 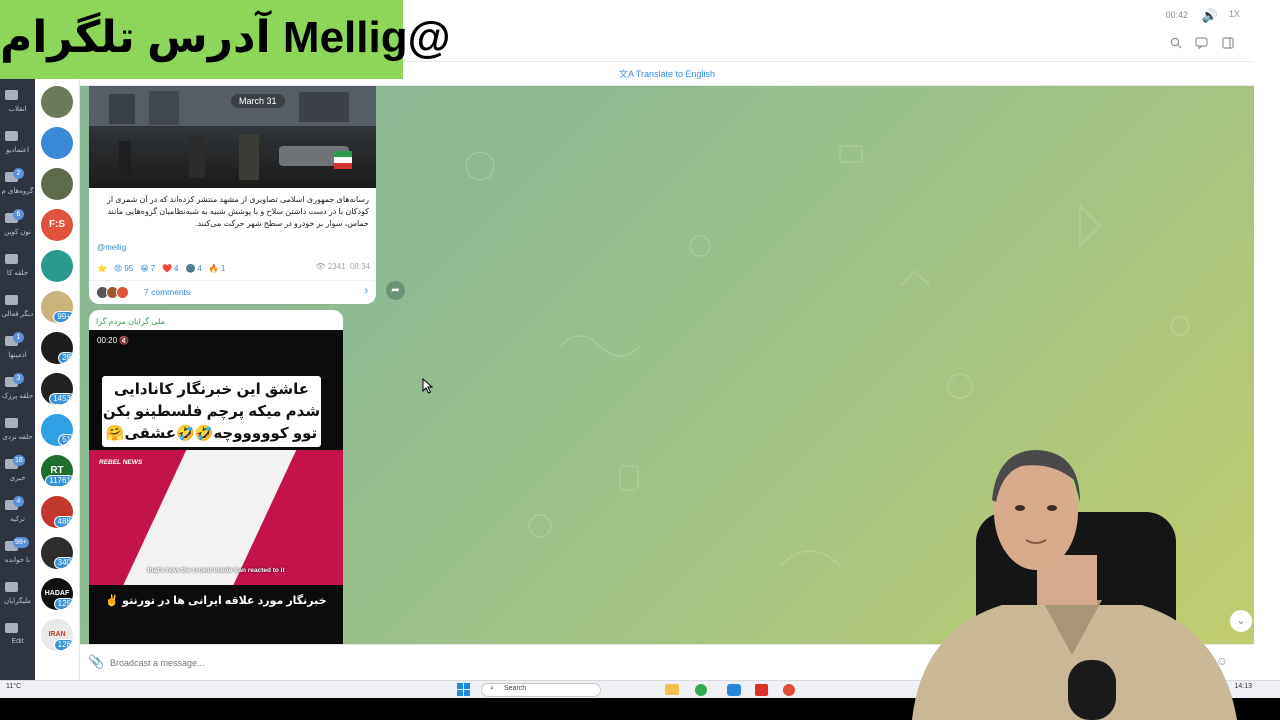 What do you see at coordinates (761, 690) in the screenshot?
I see `video-app-icon` at bounding box center [761, 690].